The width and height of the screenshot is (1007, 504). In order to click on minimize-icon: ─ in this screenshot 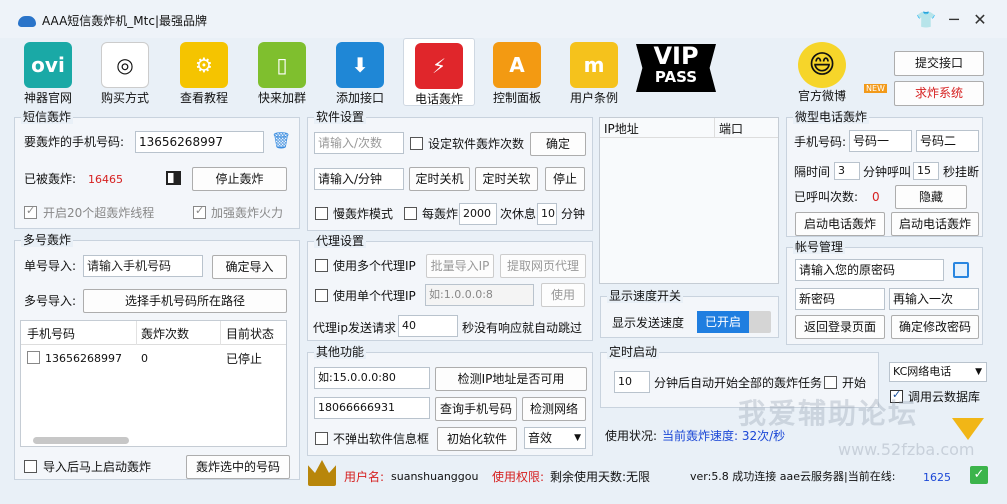, I will do `click(954, 19)`.